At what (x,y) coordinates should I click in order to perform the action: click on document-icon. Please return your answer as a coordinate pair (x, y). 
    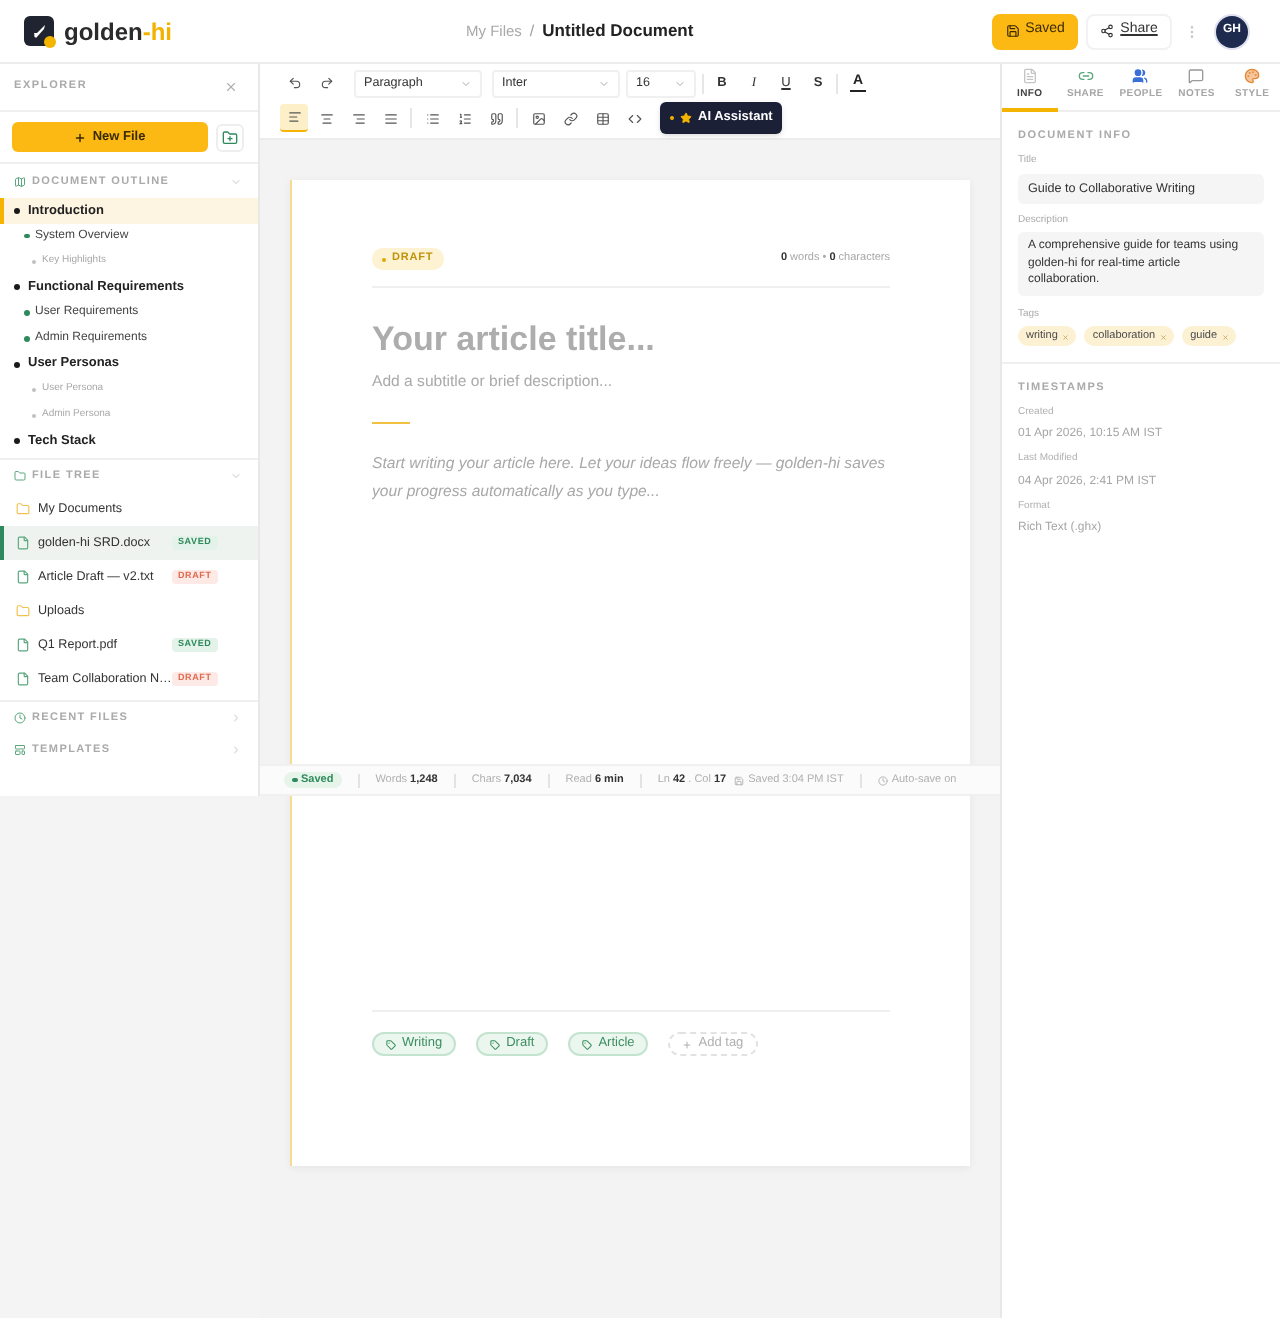
    Looking at the image, I should click on (1029, 76).